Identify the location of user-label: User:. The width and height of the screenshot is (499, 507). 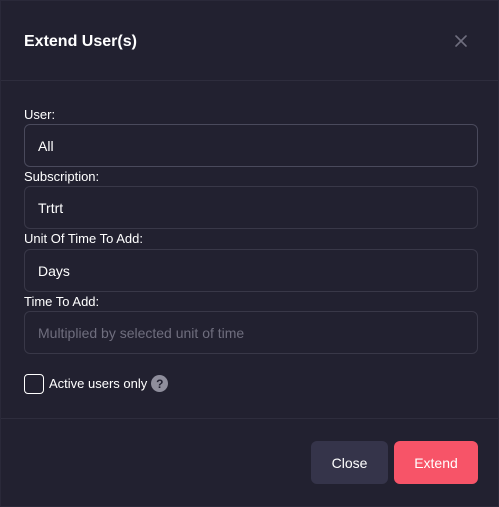
(40, 114).